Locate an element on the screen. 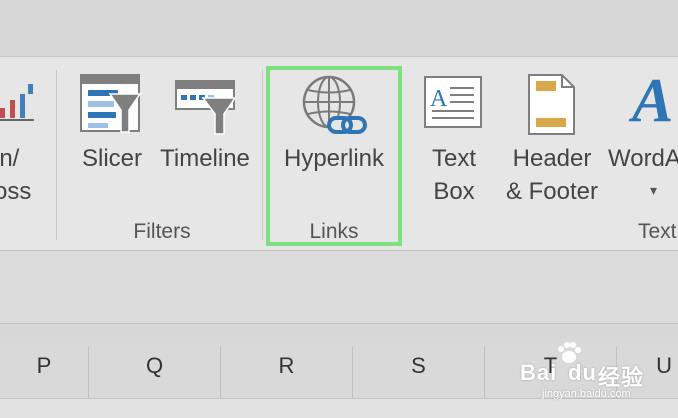  hyperlink-label: Hyperlink is located at coordinates (334, 158).